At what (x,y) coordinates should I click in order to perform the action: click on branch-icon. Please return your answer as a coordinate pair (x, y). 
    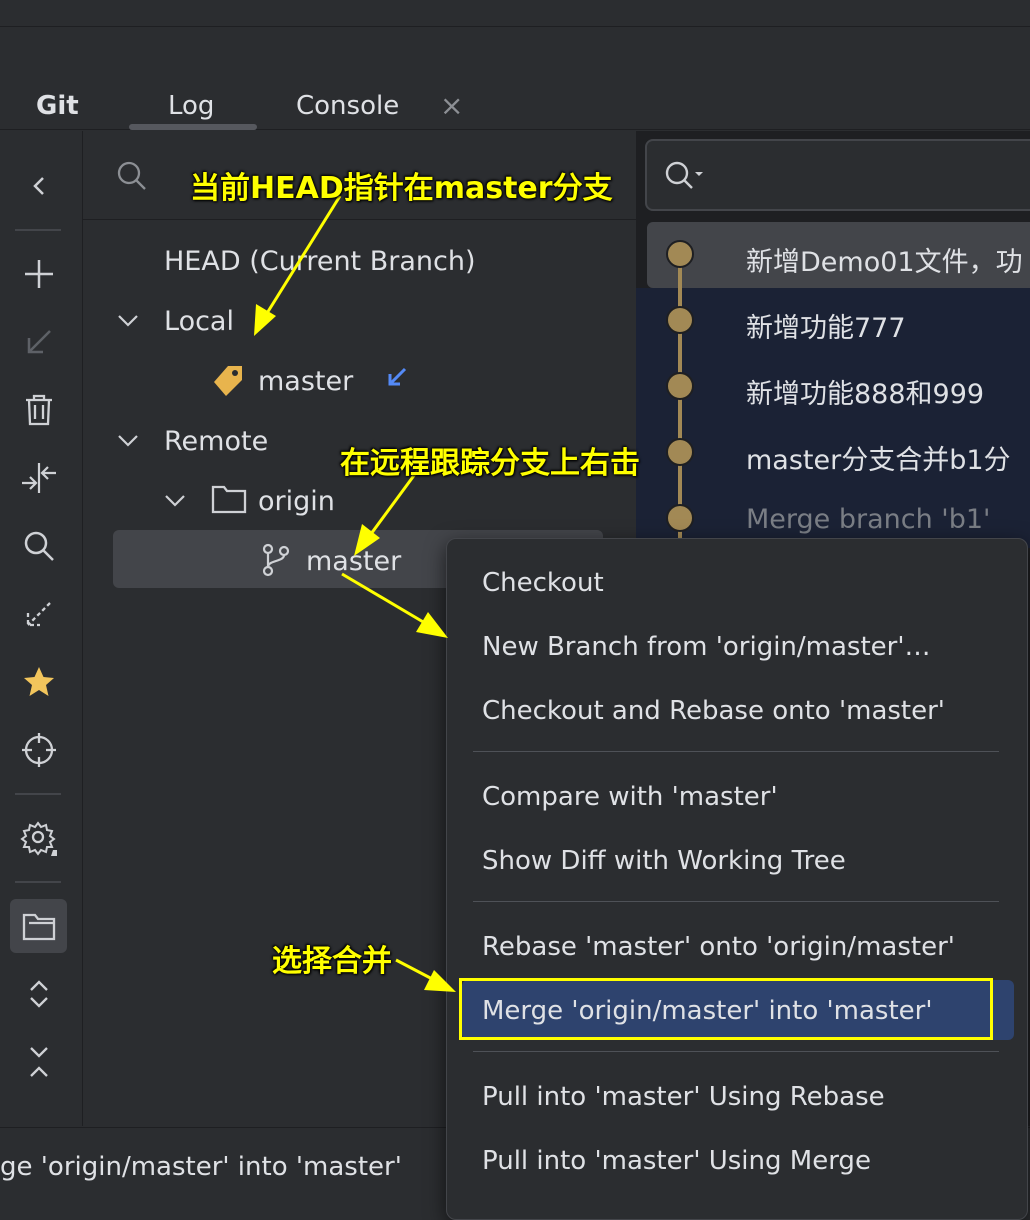
    Looking at the image, I should click on (276, 560).